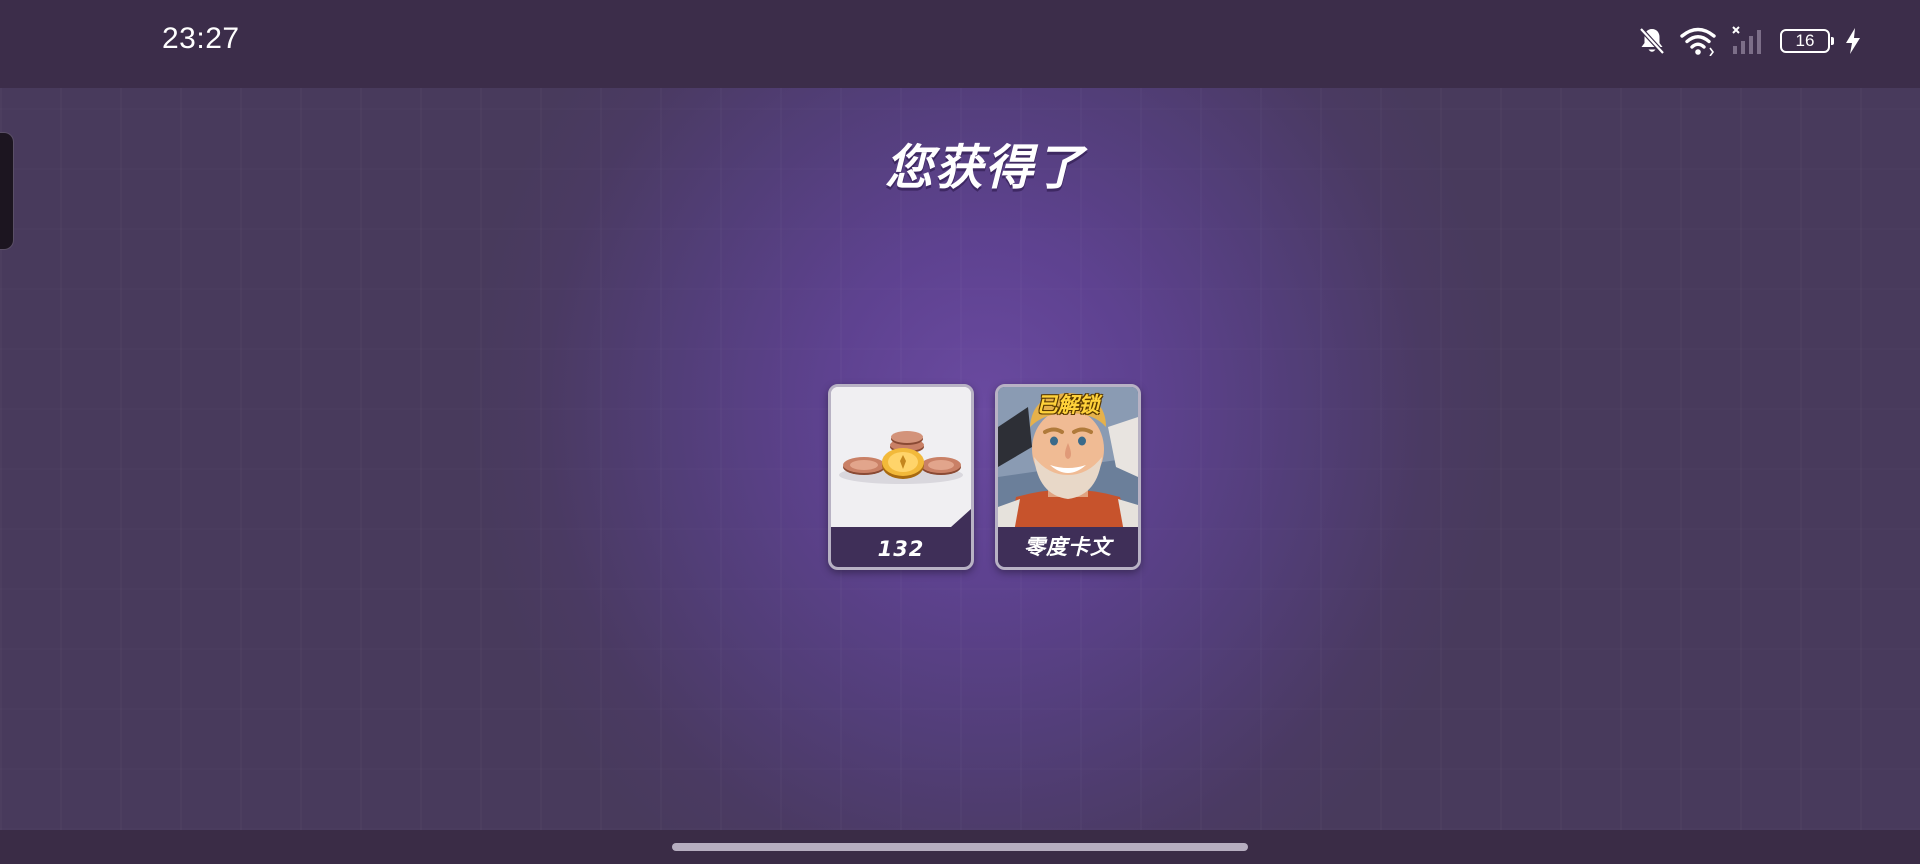 The image size is (1920, 864). Describe the element at coordinates (1698, 41) in the screenshot. I see `wifi-icon` at that location.